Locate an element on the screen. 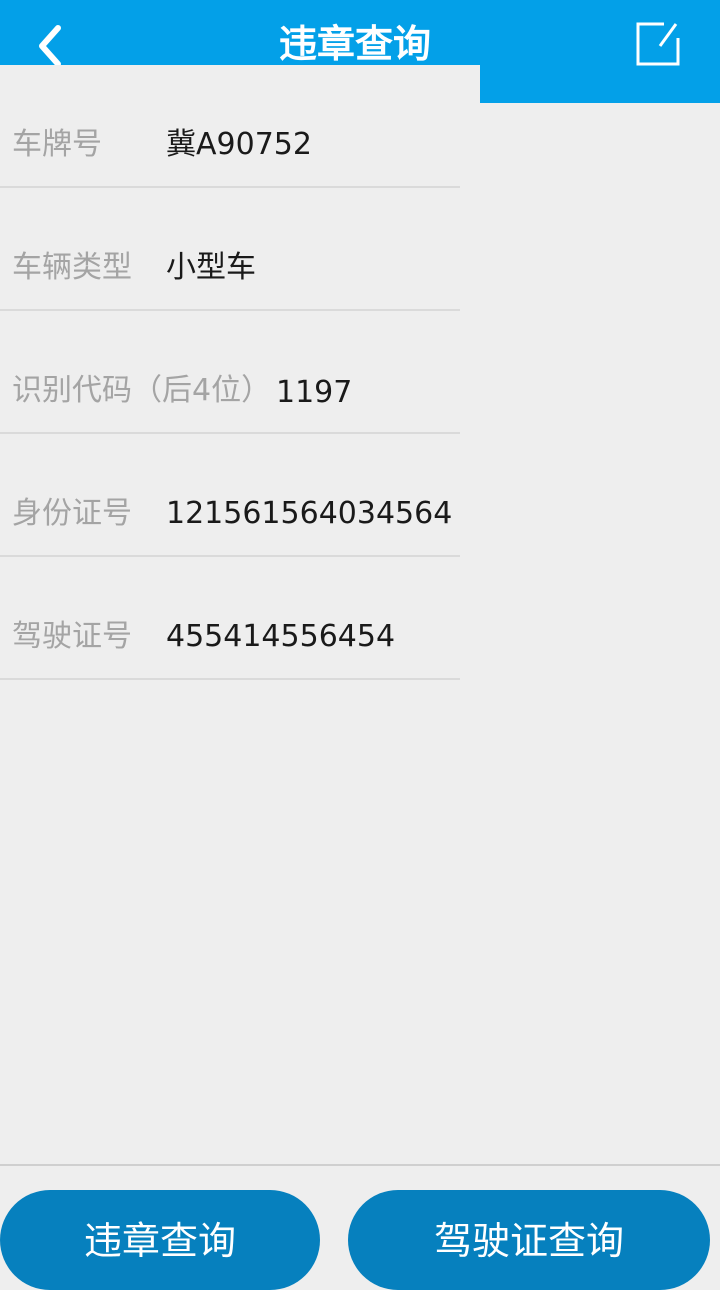 Image resolution: width=720 pixels, height=1290 pixels. edit-icon is located at coordinates (658, 44).